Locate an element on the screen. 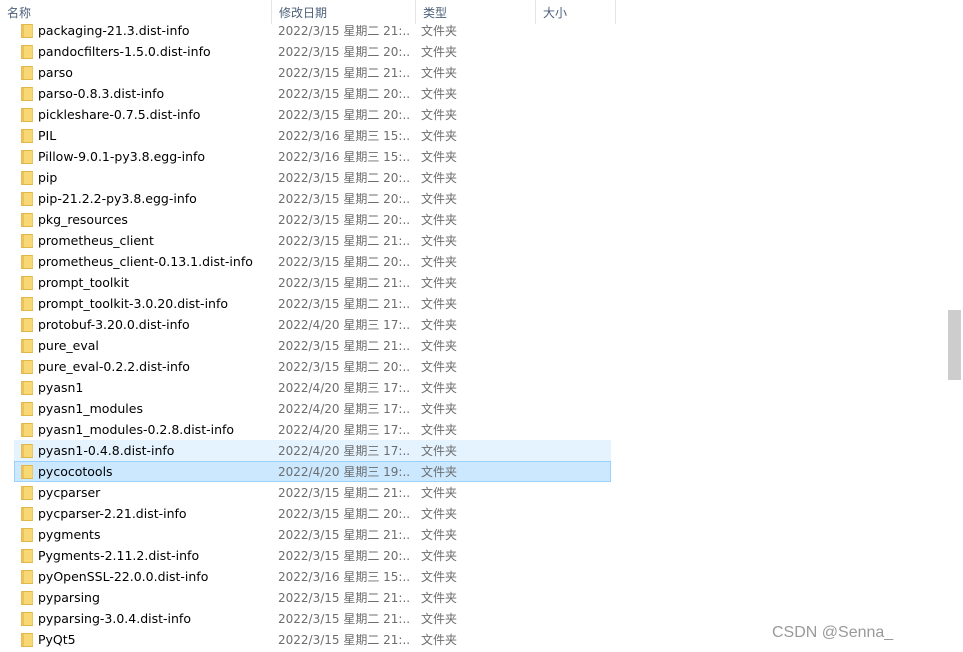 The image size is (963, 652). file-row: pycparser 2022/3/15 星期二 21:... 文件夹 is located at coordinates (312, 492).